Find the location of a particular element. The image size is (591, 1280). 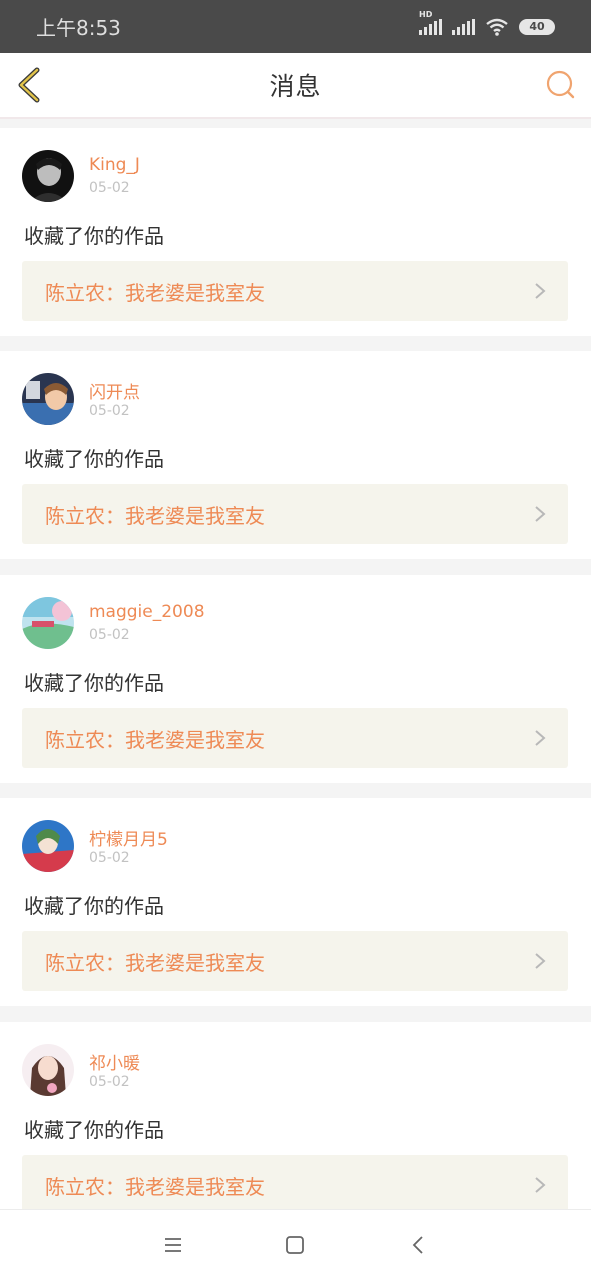

system-back-icon is located at coordinates (419, 1245).